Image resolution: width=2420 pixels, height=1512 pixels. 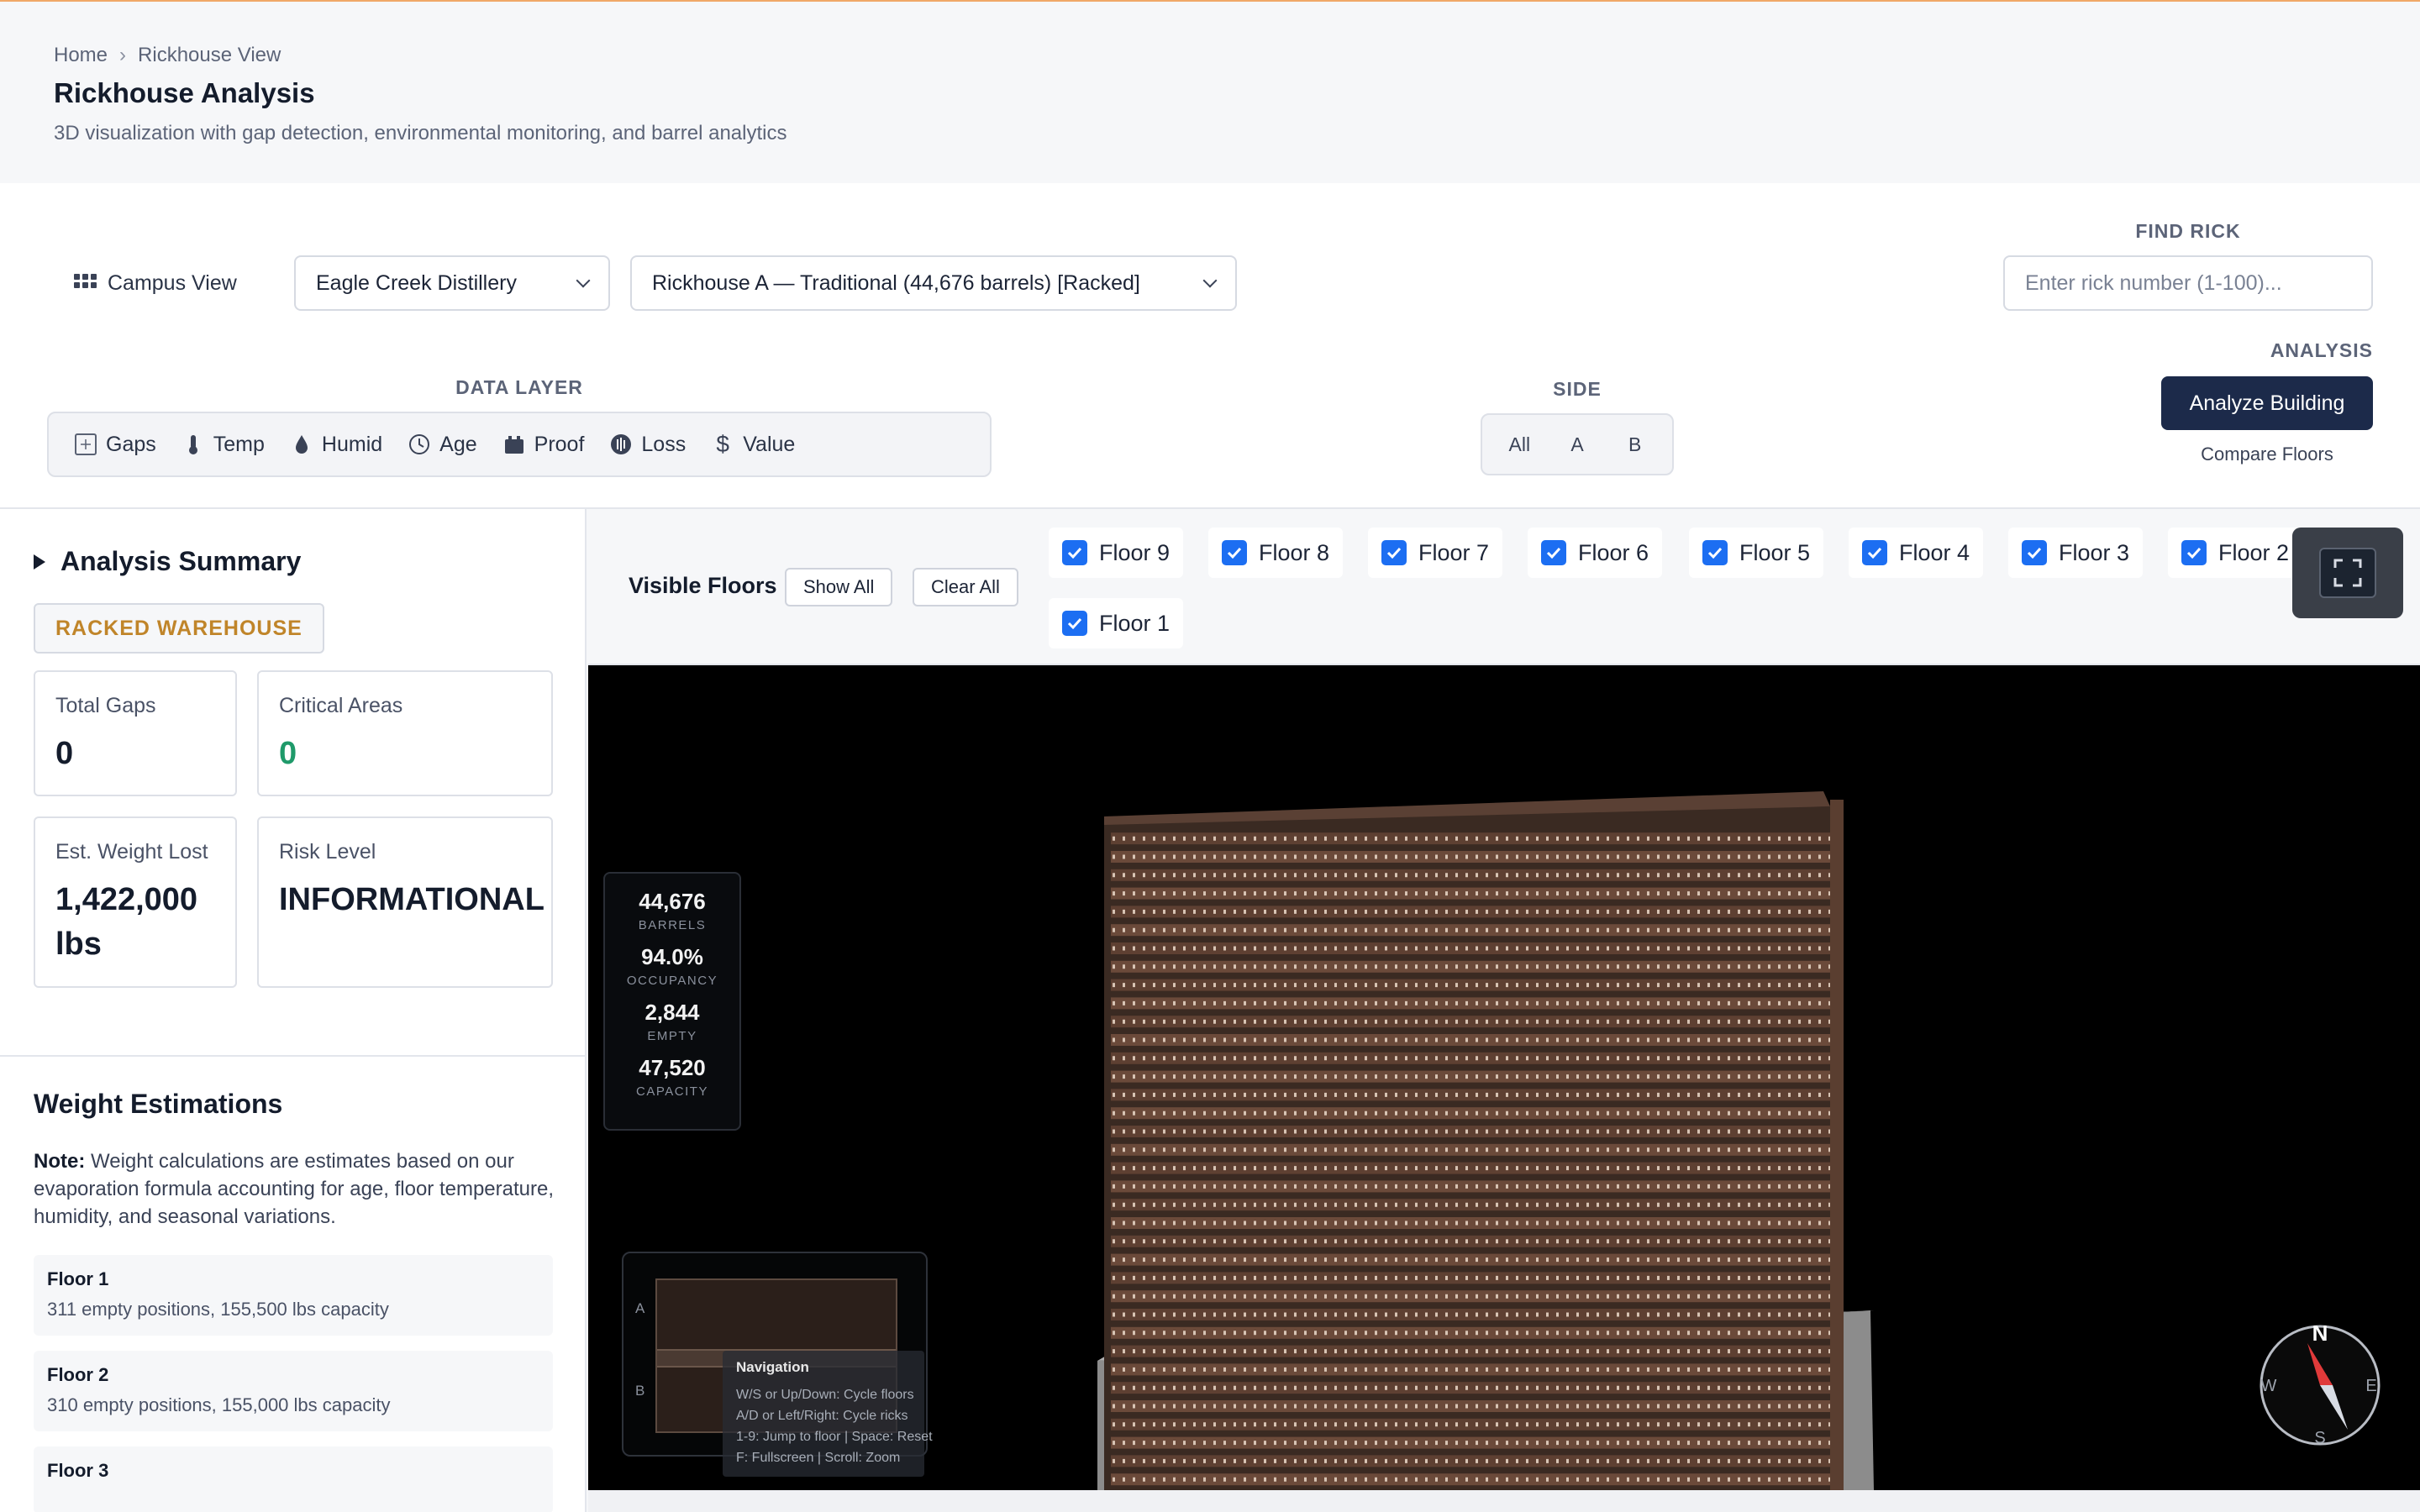 What do you see at coordinates (239, 444) in the screenshot?
I see `layer-temp-label: Temp` at bounding box center [239, 444].